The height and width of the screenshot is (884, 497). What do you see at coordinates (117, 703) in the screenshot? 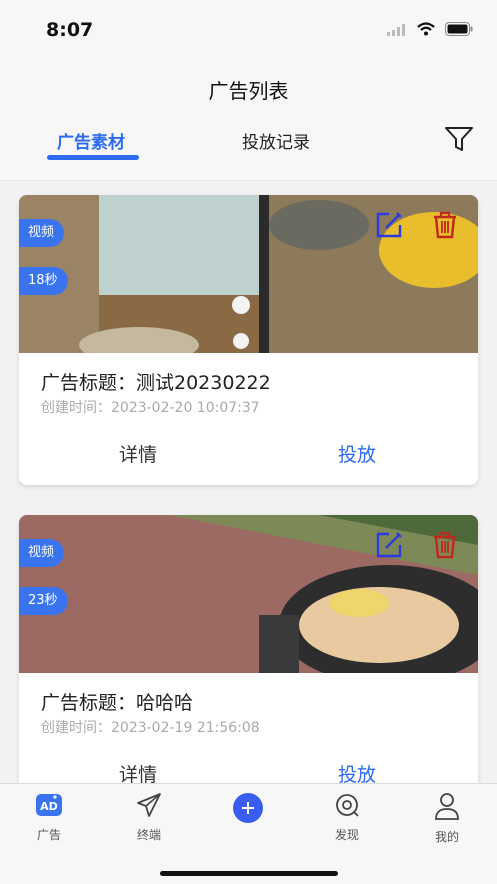
I see `ad-title: 广告标题：哈哈哈` at bounding box center [117, 703].